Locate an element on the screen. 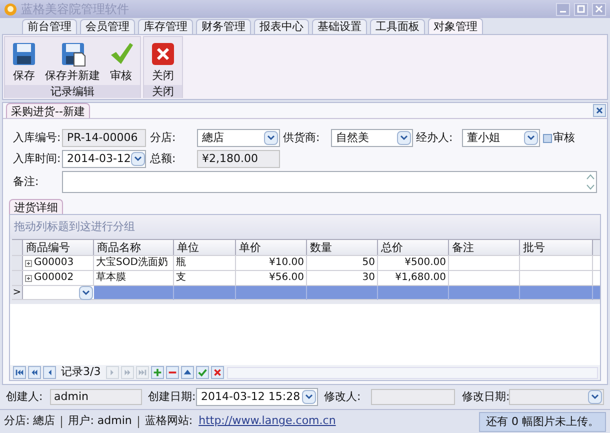  previous-page-icon is located at coordinates (34, 372).